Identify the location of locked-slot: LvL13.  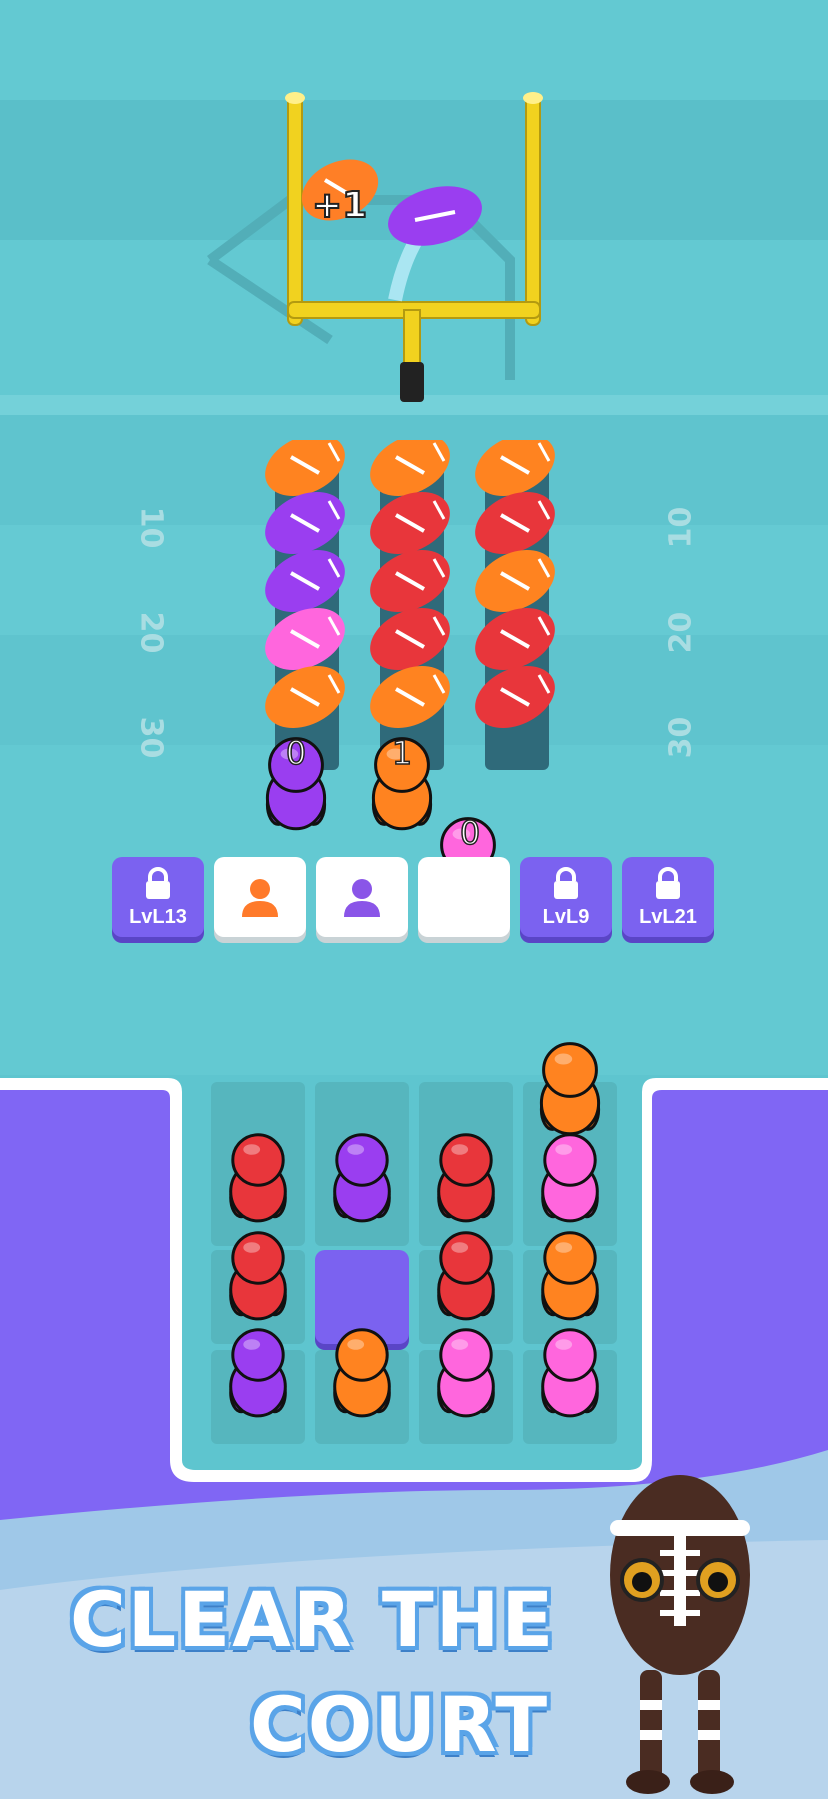
(158, 897).